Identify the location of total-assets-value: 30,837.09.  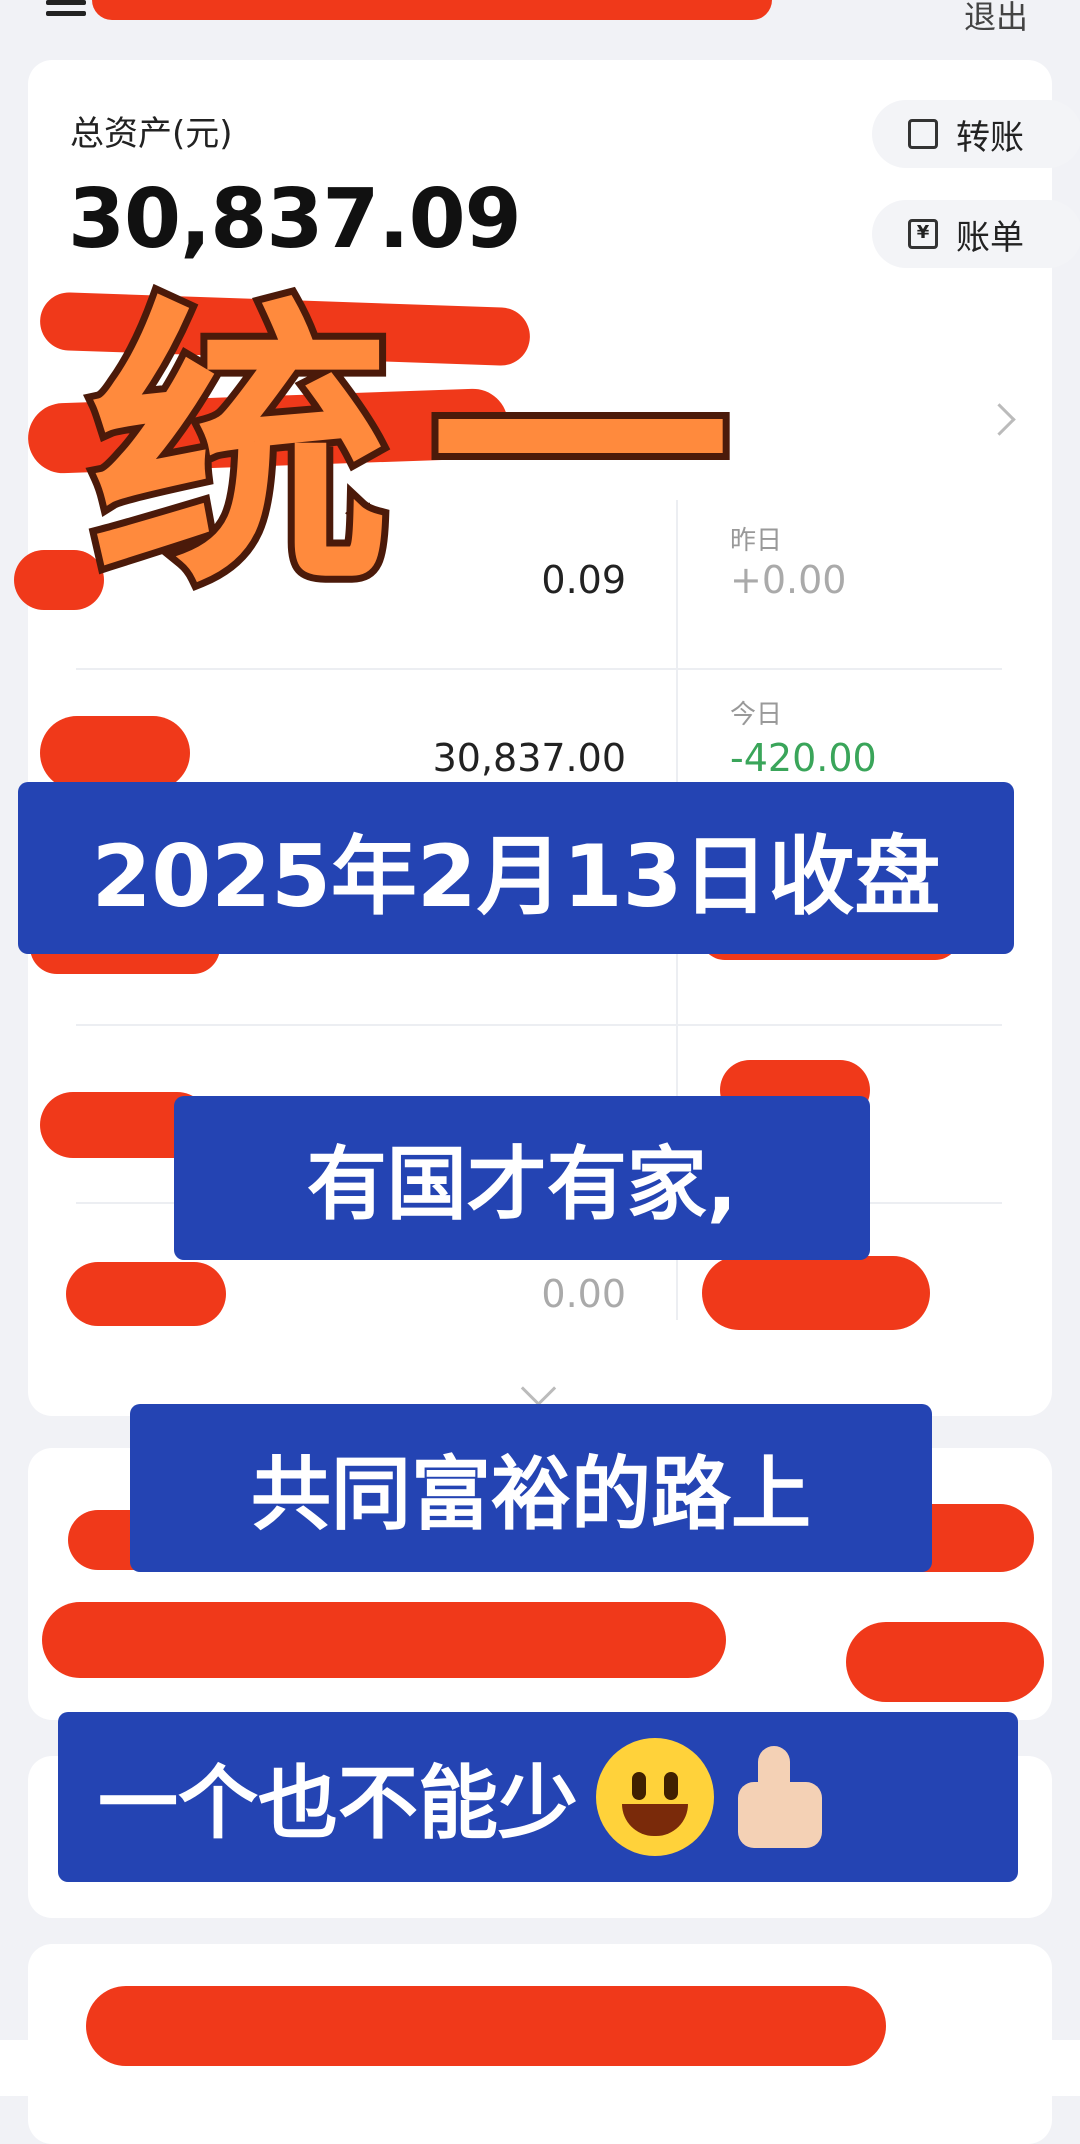
(295, 219).